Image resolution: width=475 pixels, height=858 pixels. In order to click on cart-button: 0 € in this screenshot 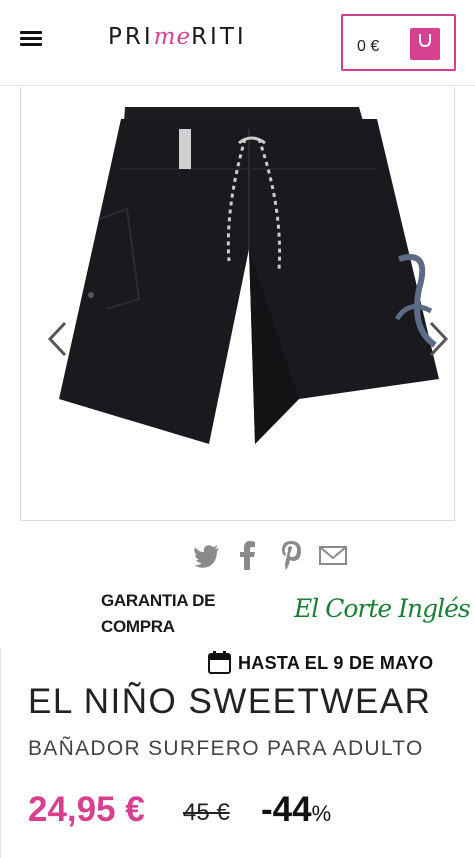, I will do `click(398, 42)`.